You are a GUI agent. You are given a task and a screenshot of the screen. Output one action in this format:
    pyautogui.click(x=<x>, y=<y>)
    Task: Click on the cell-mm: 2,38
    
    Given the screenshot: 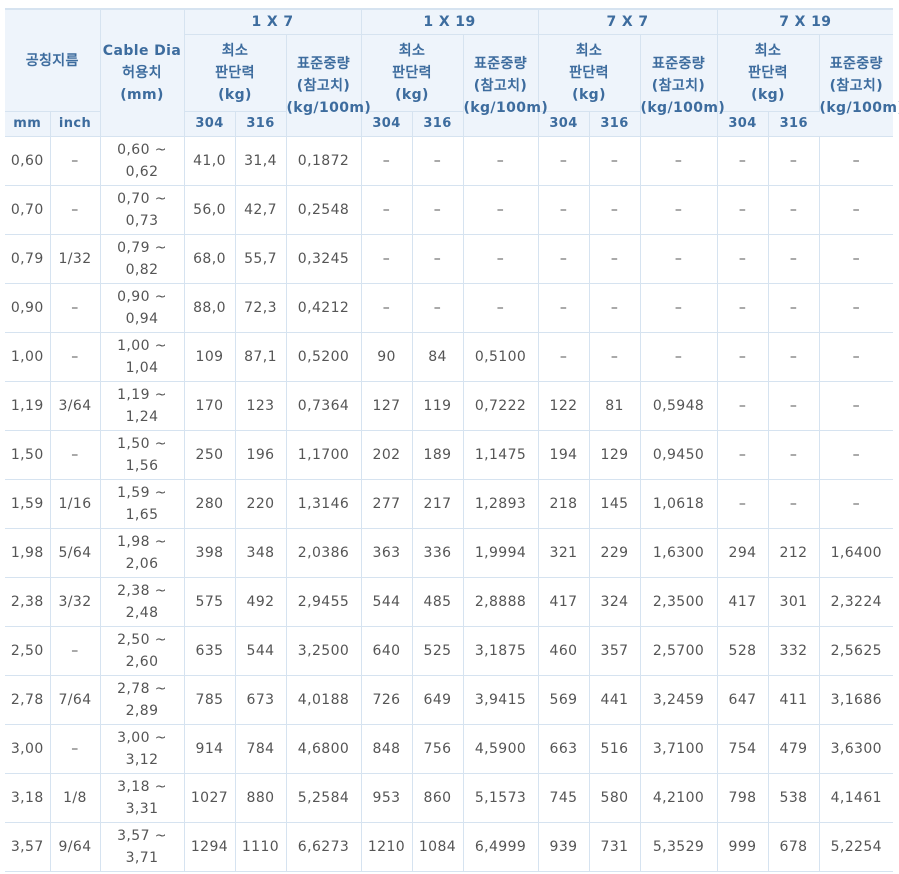 What is the action you would take?
    pyautogui.click(x=28, y=602)
    